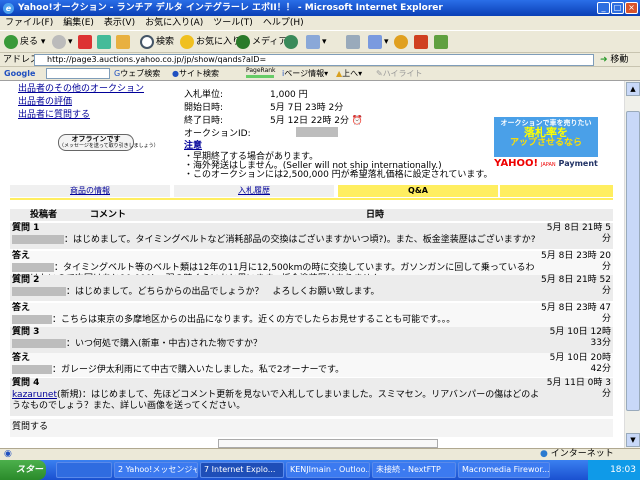  Describe the element at coordinates (311, 428) in the screenshot. I see `ask-question-row: 質問する` at that location.